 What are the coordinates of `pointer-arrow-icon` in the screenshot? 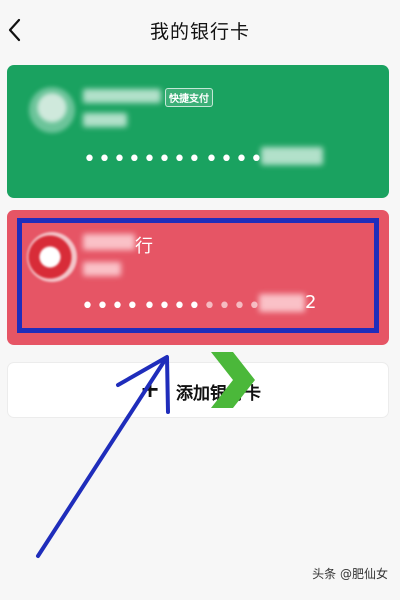 It's located at (103, 456).